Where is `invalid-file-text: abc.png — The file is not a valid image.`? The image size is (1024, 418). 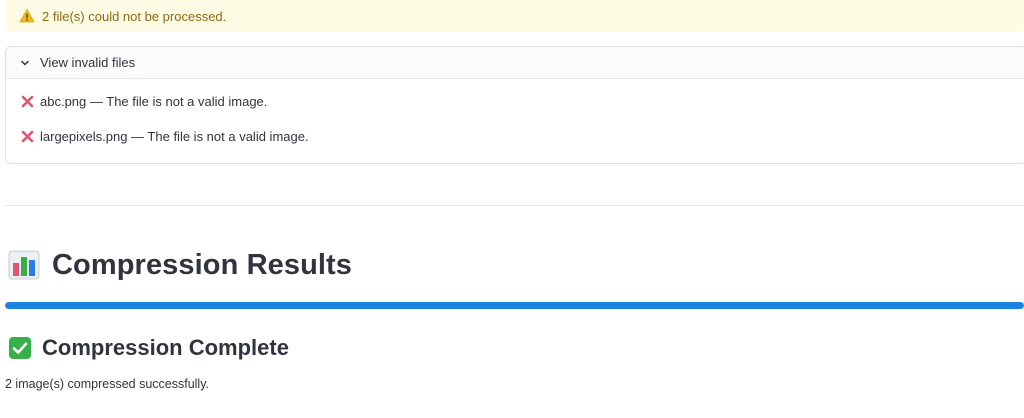
invalid-file-text: abc.png — The file is not a valid image. is located at coordinates (154, 101).